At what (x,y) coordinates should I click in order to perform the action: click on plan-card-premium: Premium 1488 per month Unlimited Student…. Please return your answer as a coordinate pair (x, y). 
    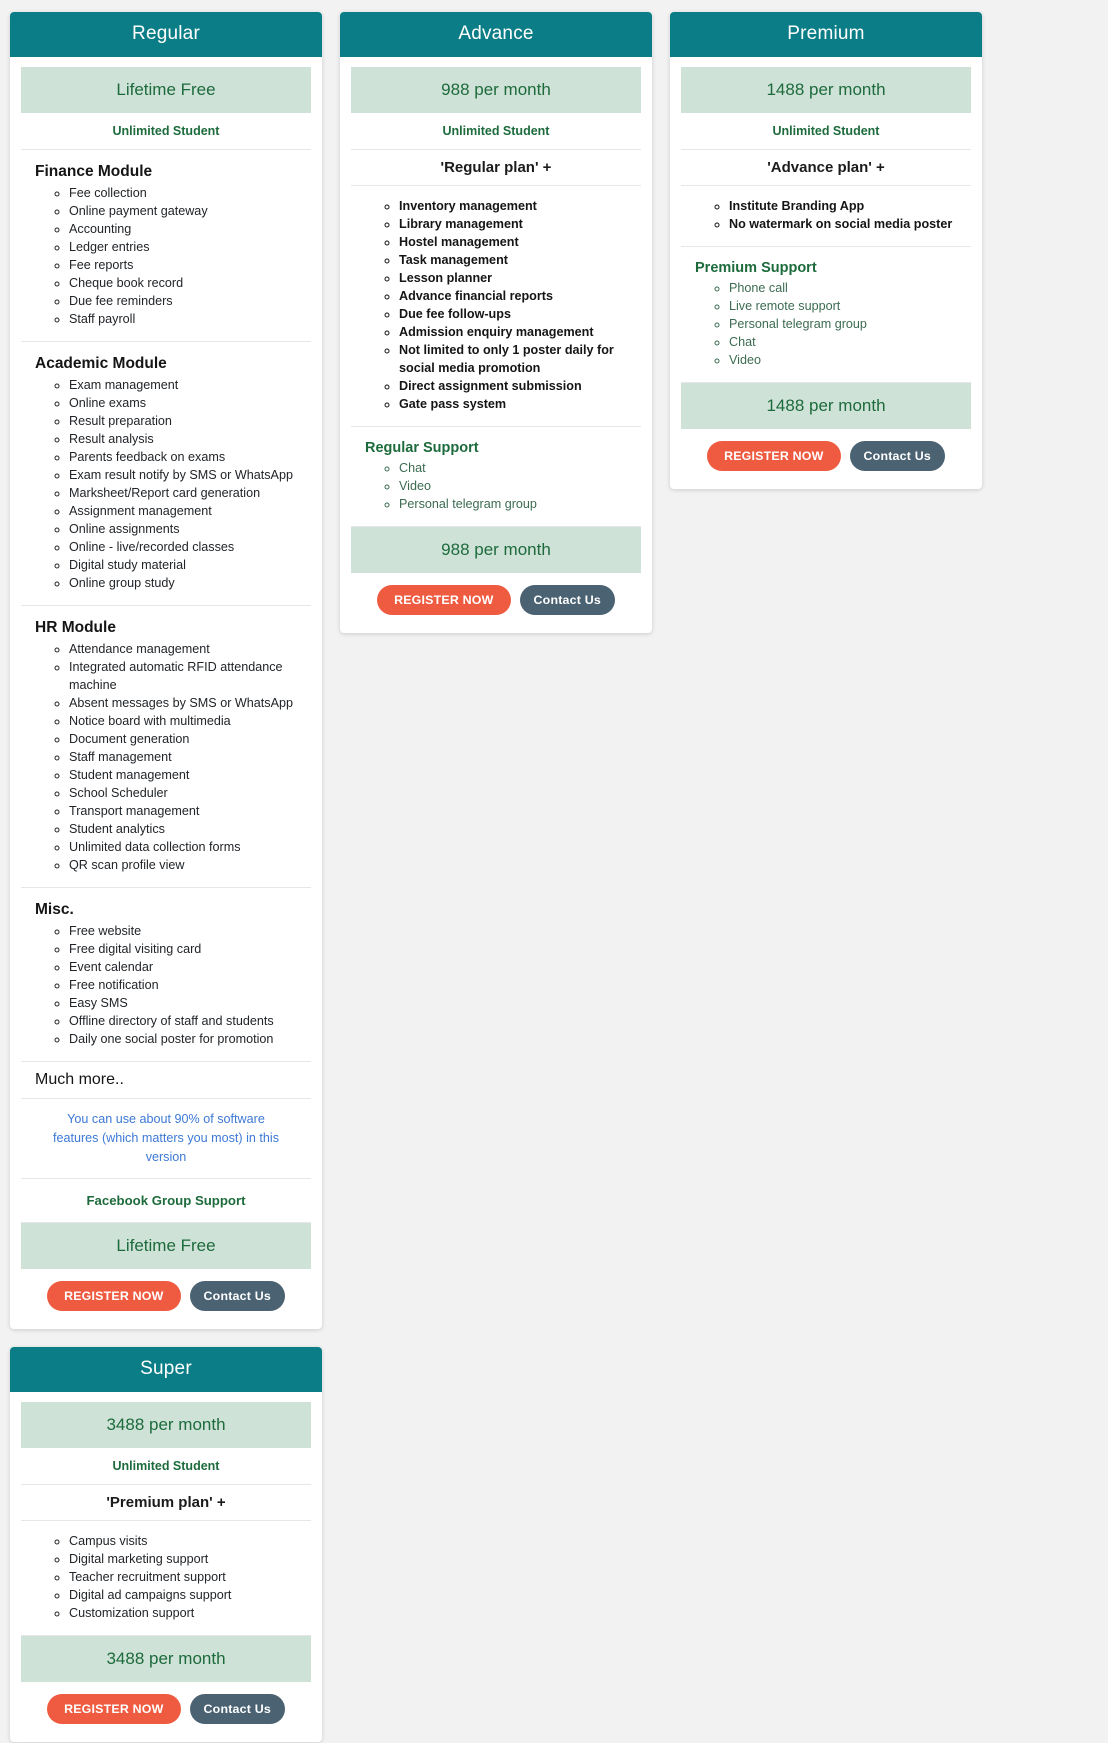
    Looking at the image, I should click on (826, 250).